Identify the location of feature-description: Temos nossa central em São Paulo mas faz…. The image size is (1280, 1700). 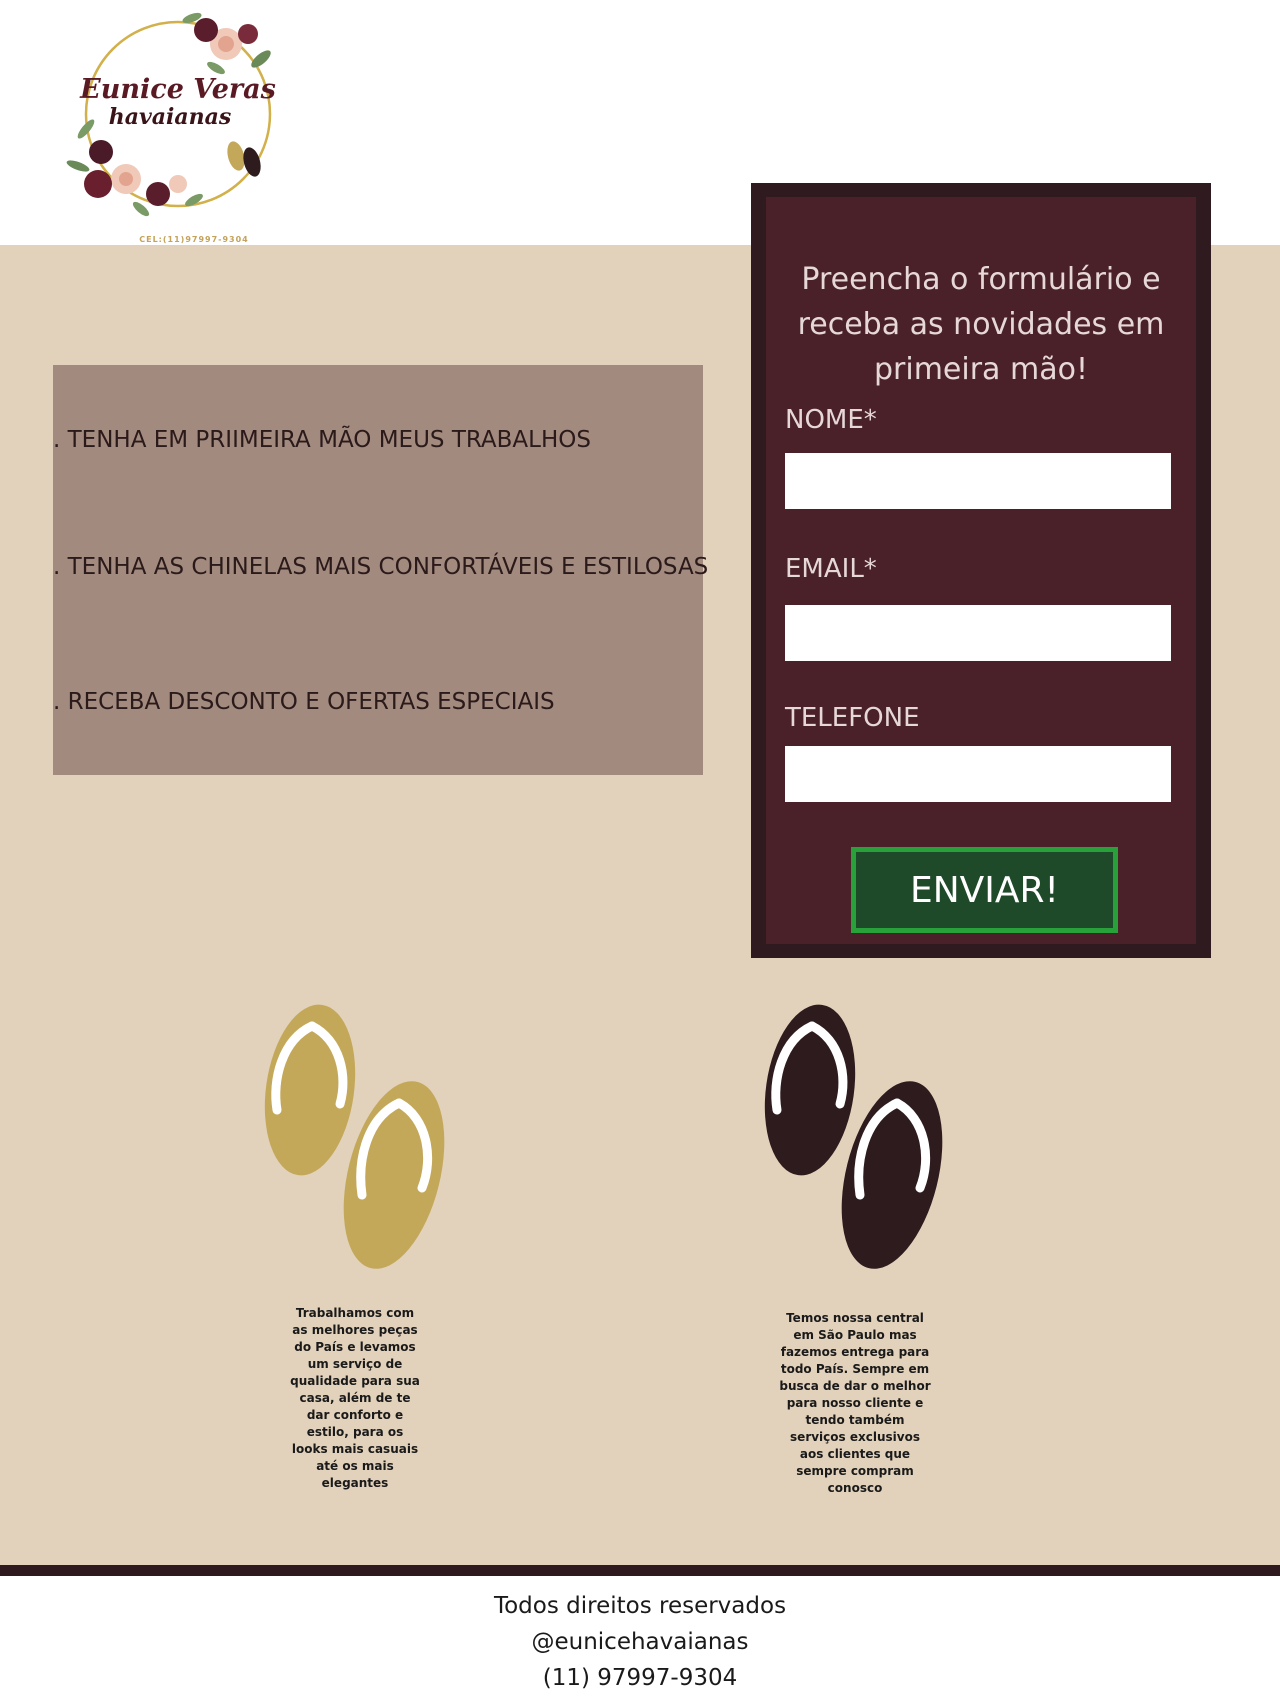
(855, 1403).